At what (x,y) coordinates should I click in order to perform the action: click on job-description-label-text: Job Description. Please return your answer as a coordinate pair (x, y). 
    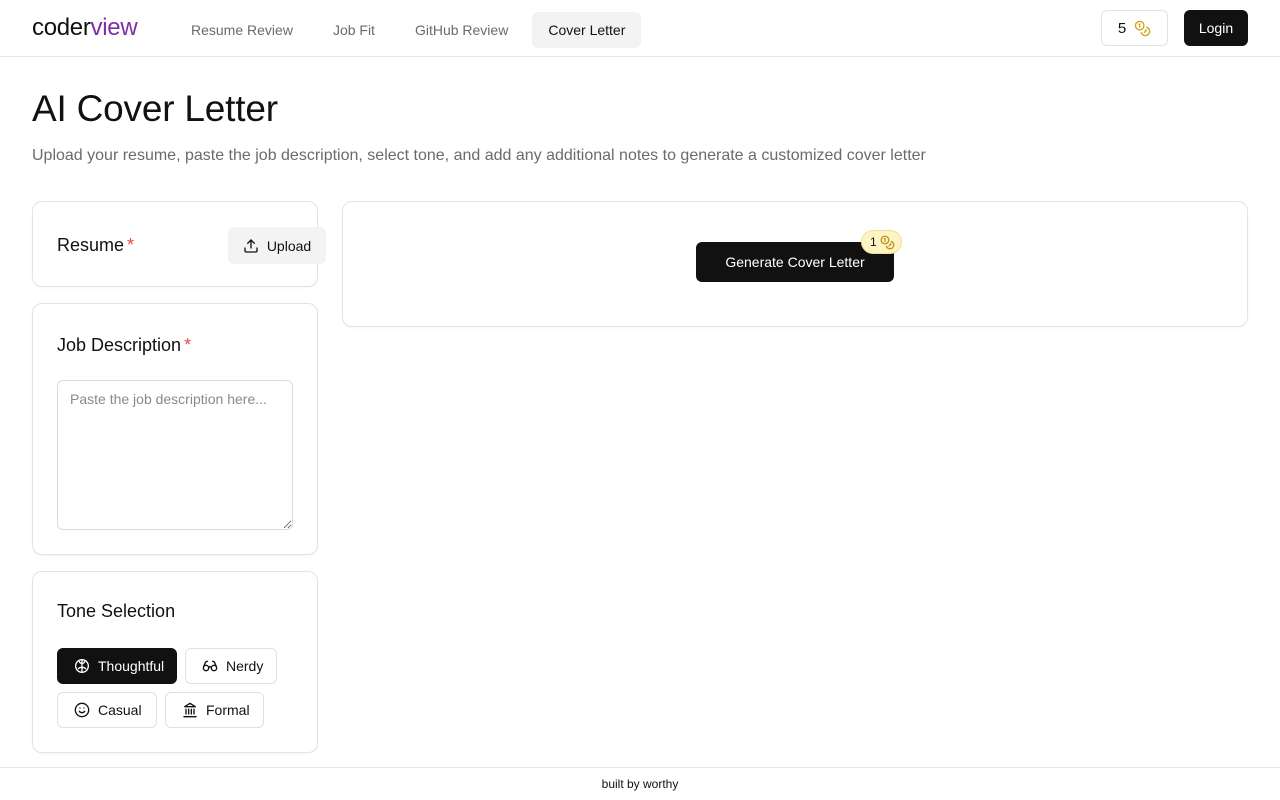
    Looking at the image, I should click on (119, 345).